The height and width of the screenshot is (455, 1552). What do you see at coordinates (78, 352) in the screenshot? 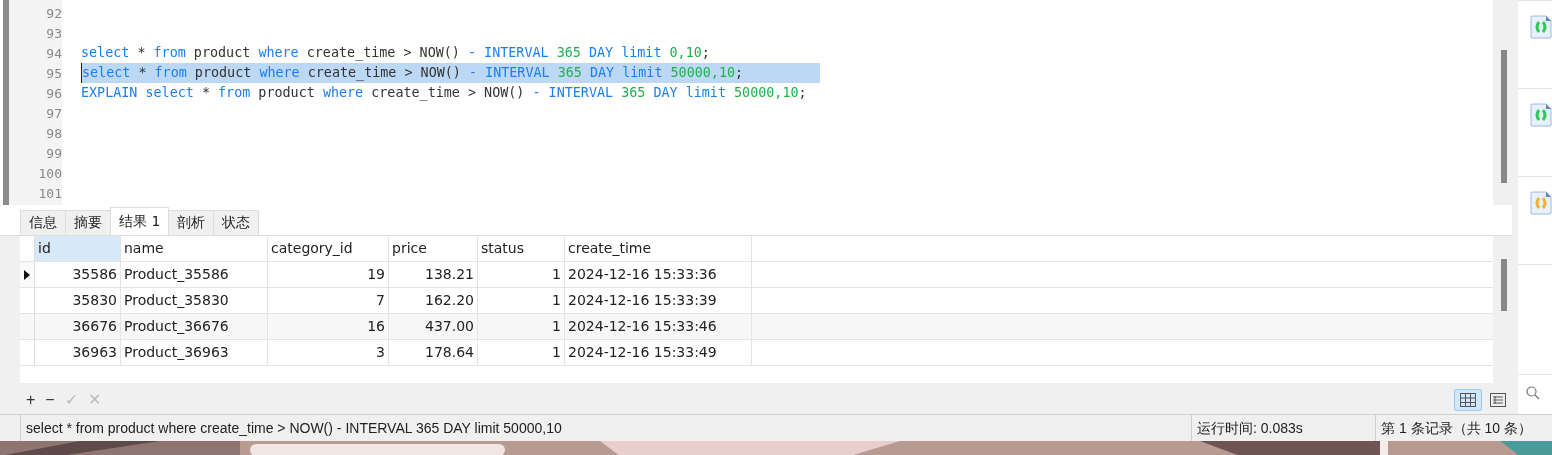
I see `table-cell: 36963` at bounding box center [78, 352].